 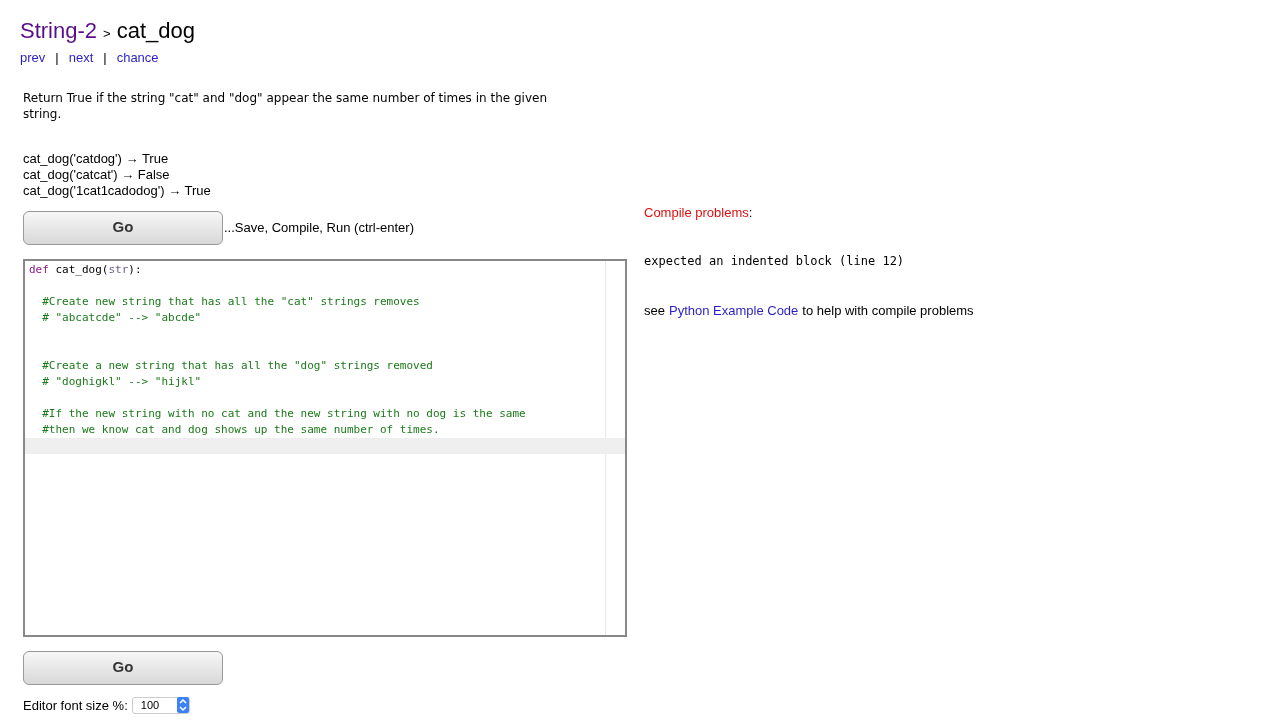 I want to click on section-link: String-2, so click(x=59, y=30).